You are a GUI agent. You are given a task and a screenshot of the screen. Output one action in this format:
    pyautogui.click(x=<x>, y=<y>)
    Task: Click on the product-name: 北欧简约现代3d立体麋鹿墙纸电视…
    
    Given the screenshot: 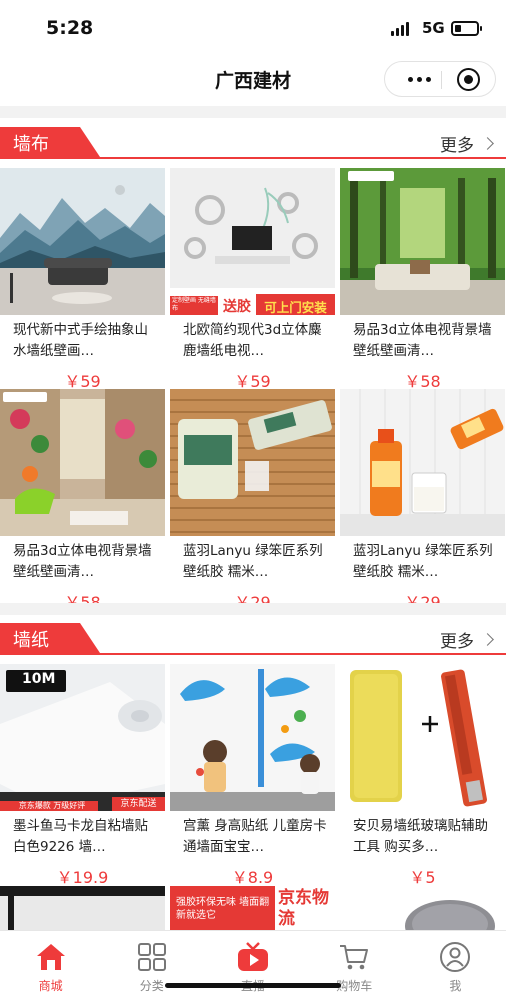 What is the action you would take?
    pyautogui.click(x=252, y=340)
    